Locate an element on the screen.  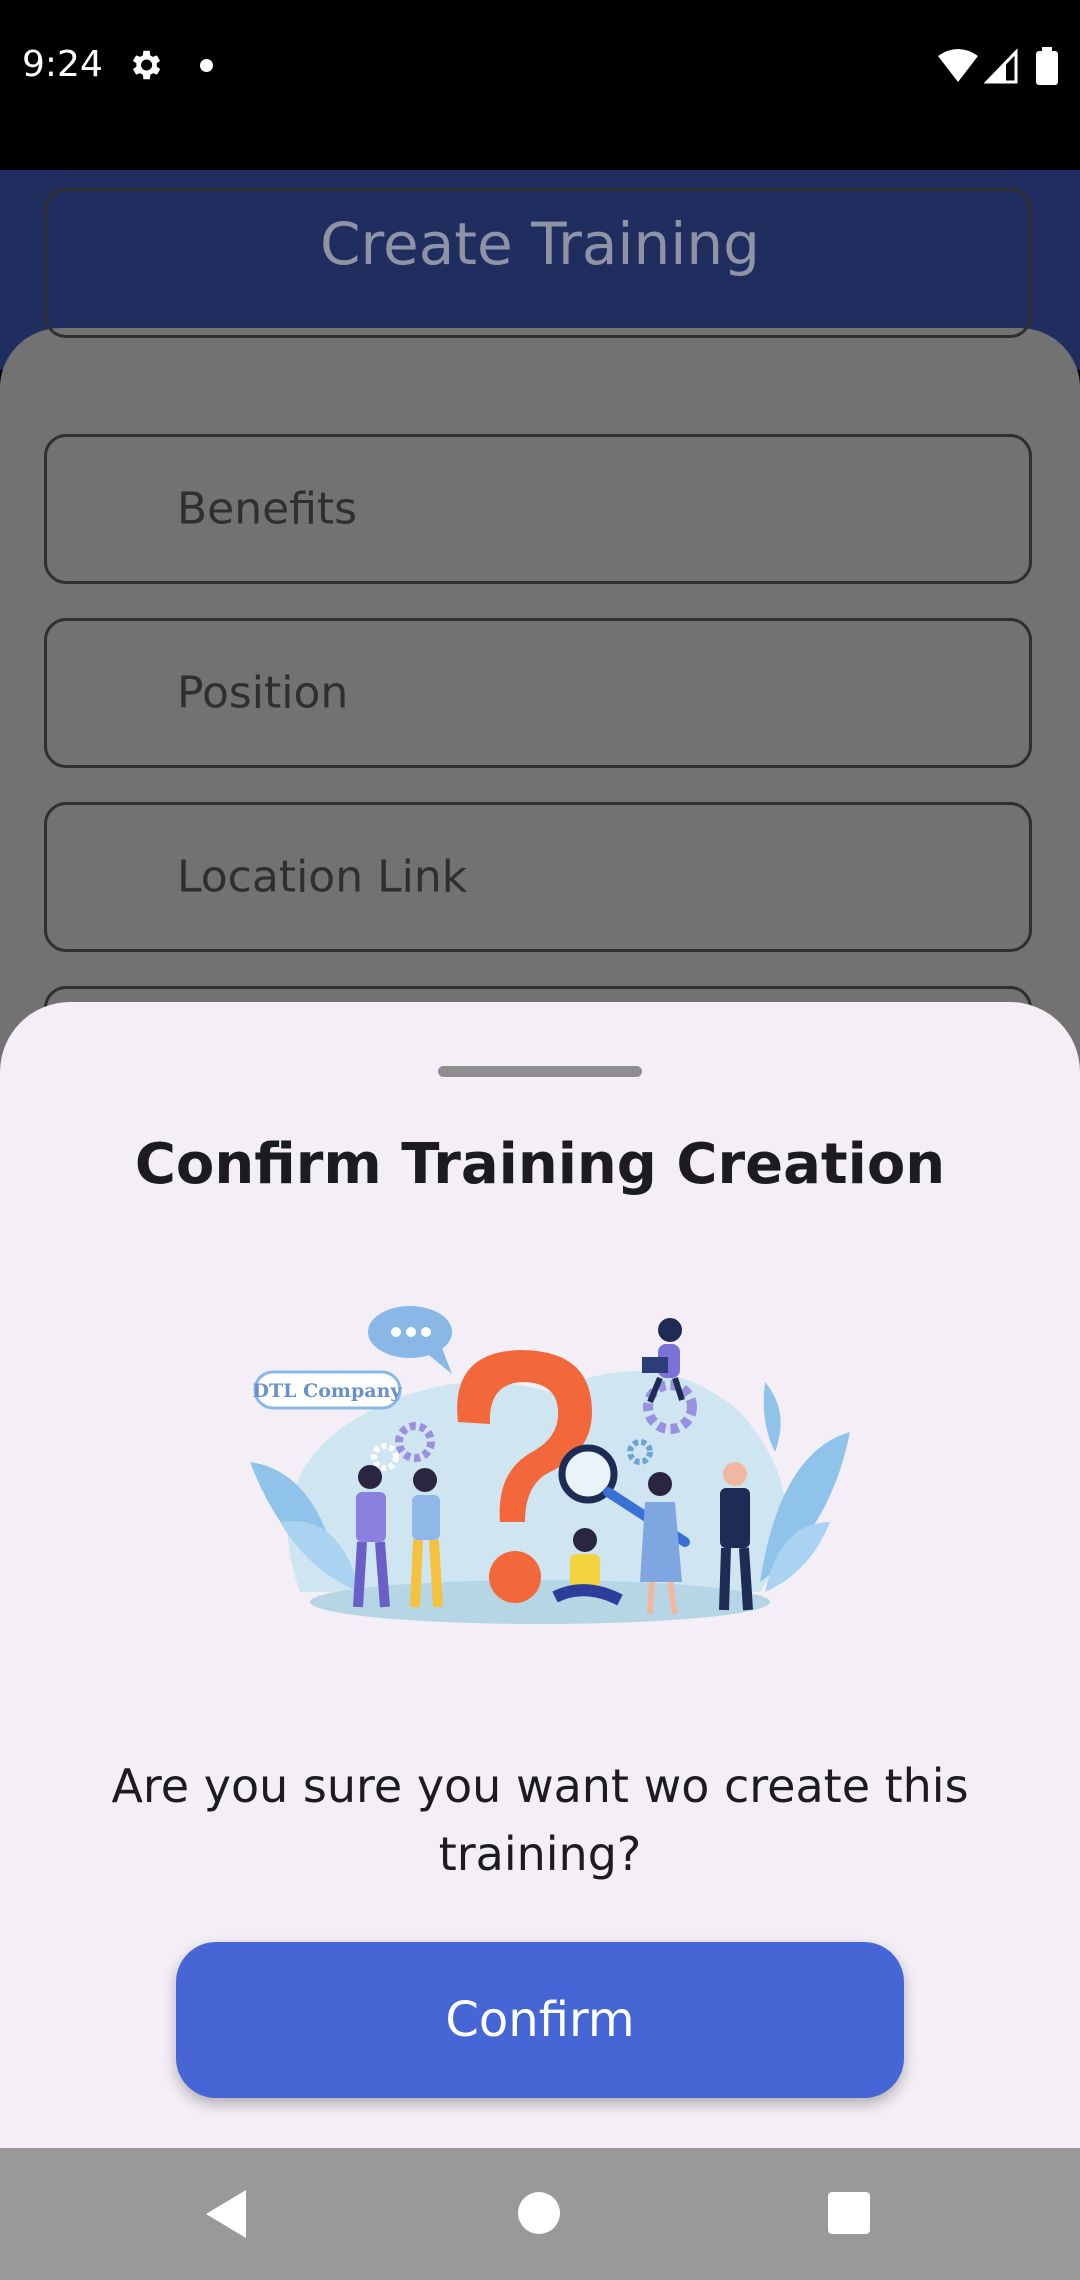
home-icon is located at coordinates (539, 2213).